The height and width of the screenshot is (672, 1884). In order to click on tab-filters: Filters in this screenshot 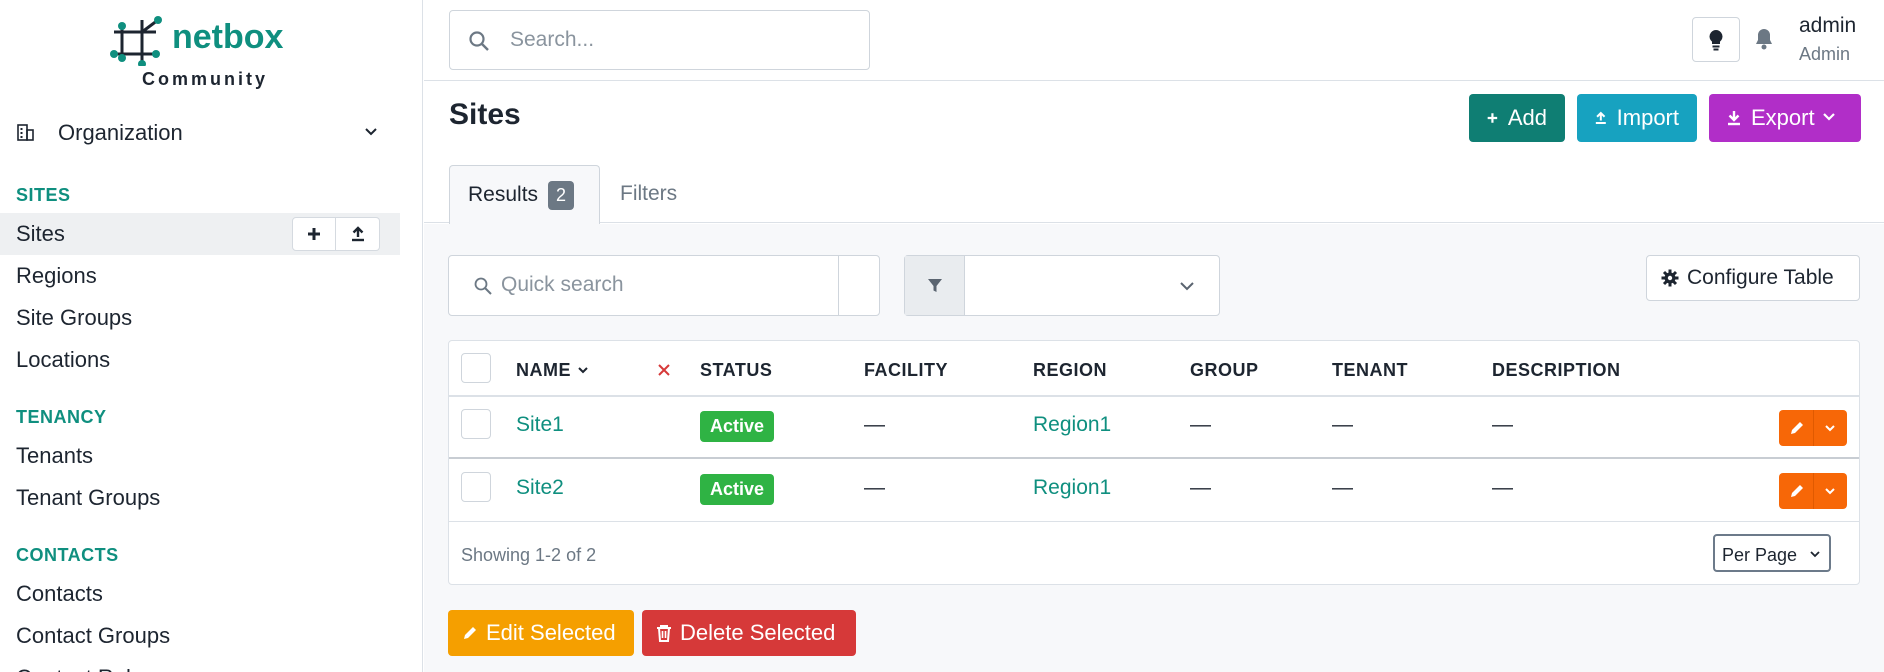, I will do `click(648, 194)`.